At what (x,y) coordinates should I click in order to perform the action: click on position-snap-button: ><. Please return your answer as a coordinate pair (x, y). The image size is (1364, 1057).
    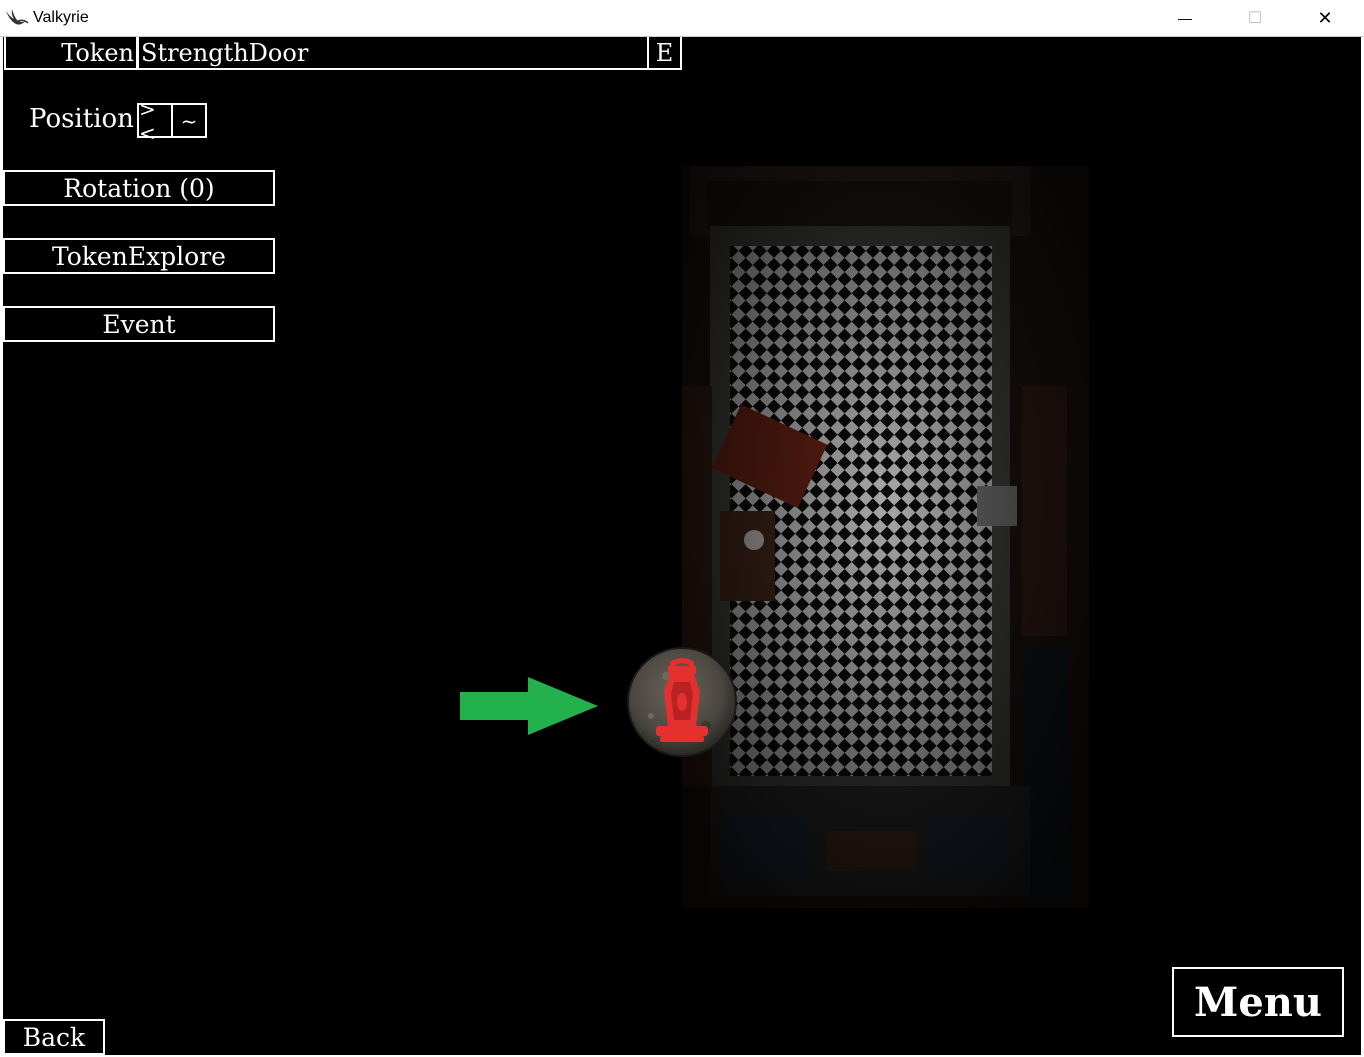
    Looking at the image, I should click on (155, 121).